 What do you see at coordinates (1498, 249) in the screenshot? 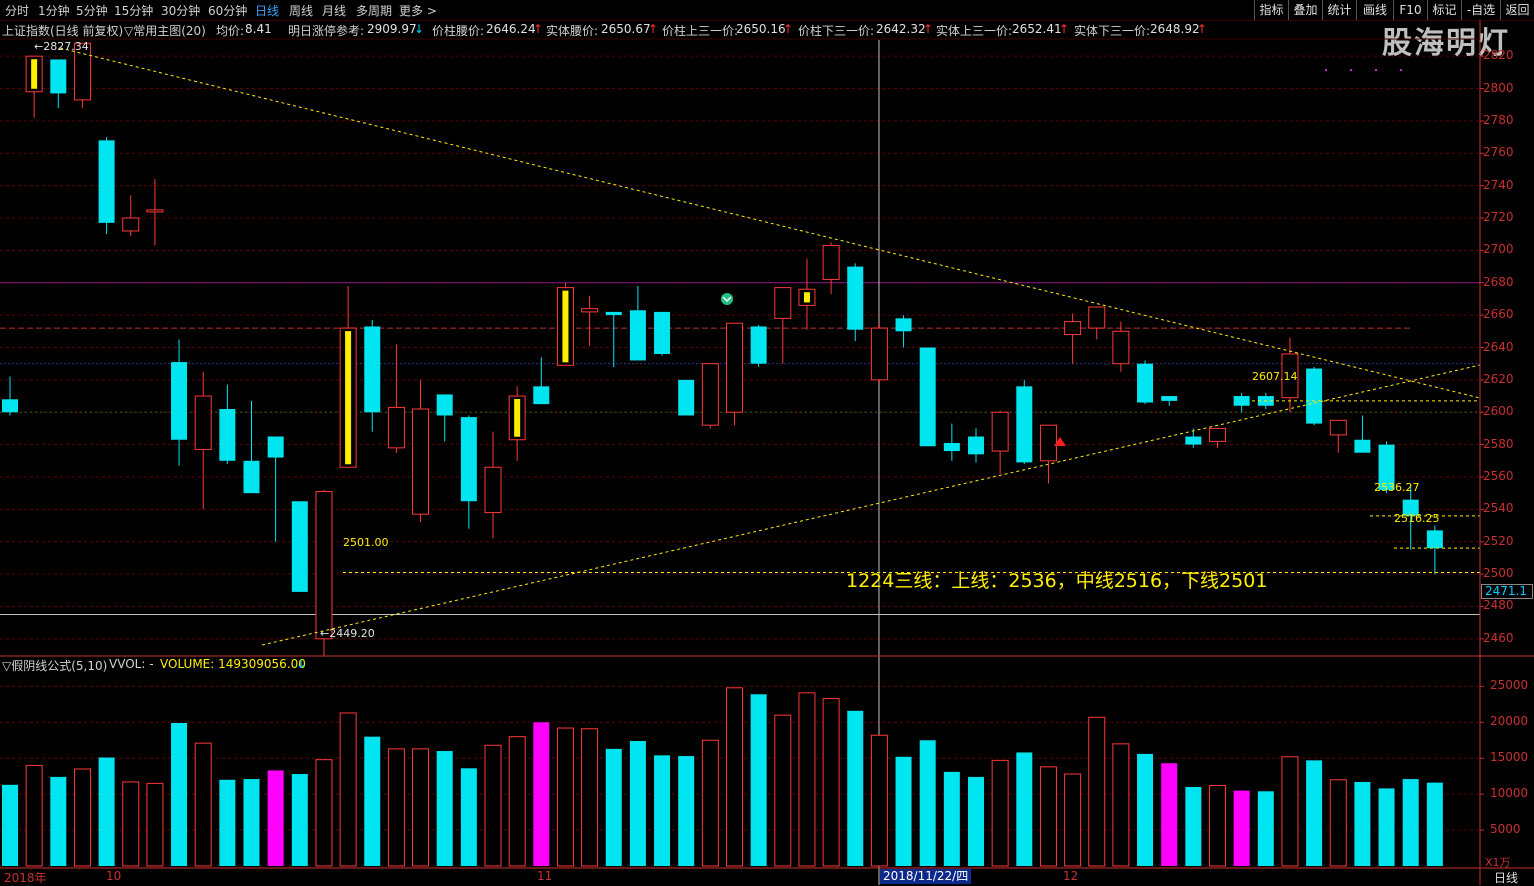
I see `price-tick-label: 2700` at bounding box center [1498, 249].